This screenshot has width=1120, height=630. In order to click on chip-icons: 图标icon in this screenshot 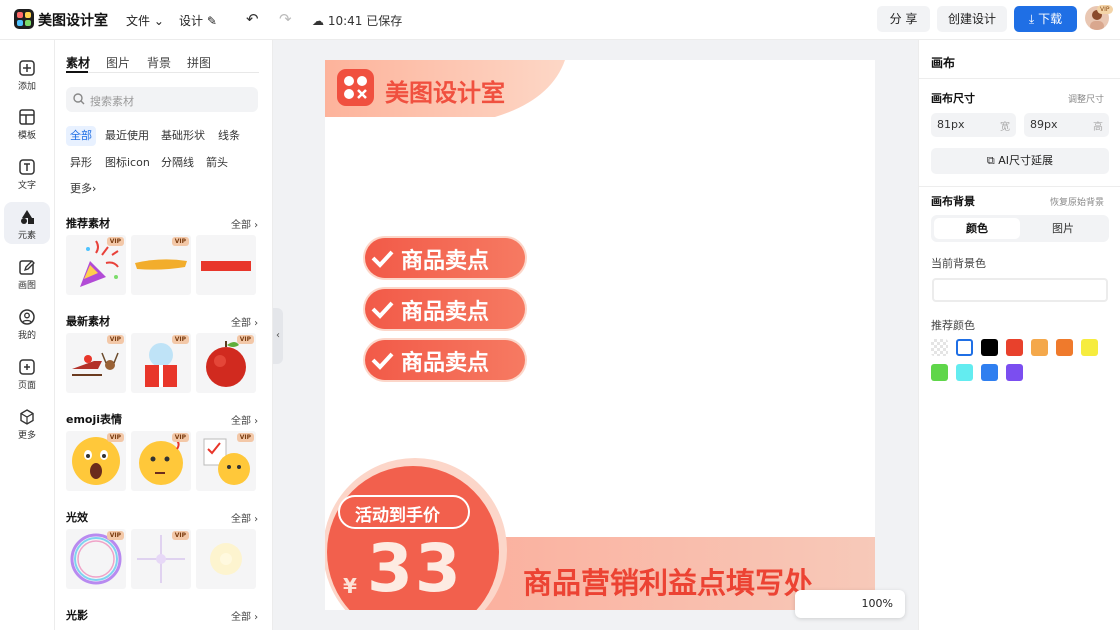, I will do `click(127, 163)`.